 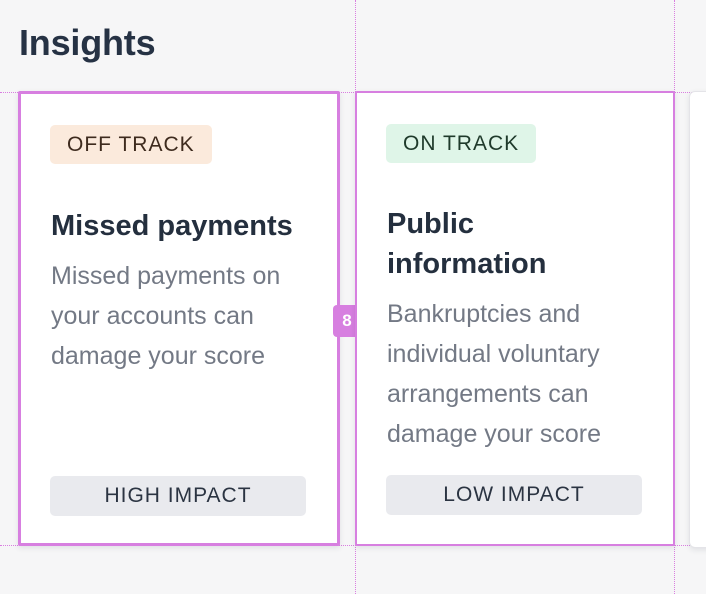 I want to click on card-title: Missed payments, so click(x=172, y=226).